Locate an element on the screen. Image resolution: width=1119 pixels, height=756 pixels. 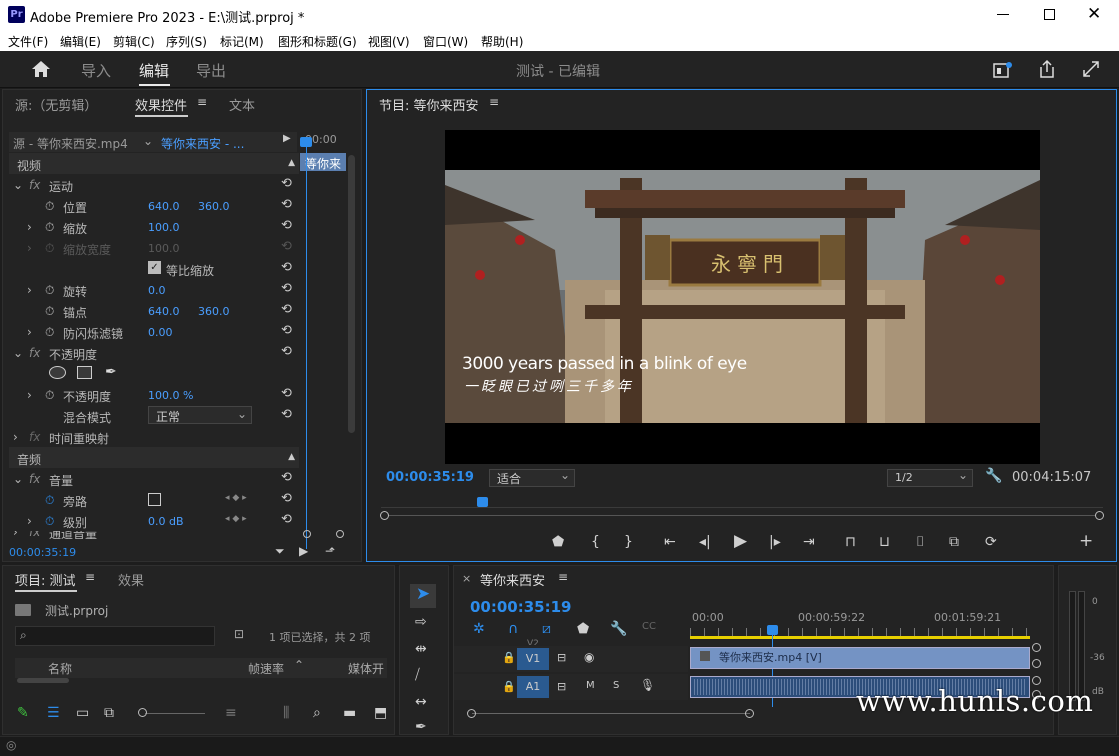
selection-tool-icon: ➤ is located at coordinates (423, 596).